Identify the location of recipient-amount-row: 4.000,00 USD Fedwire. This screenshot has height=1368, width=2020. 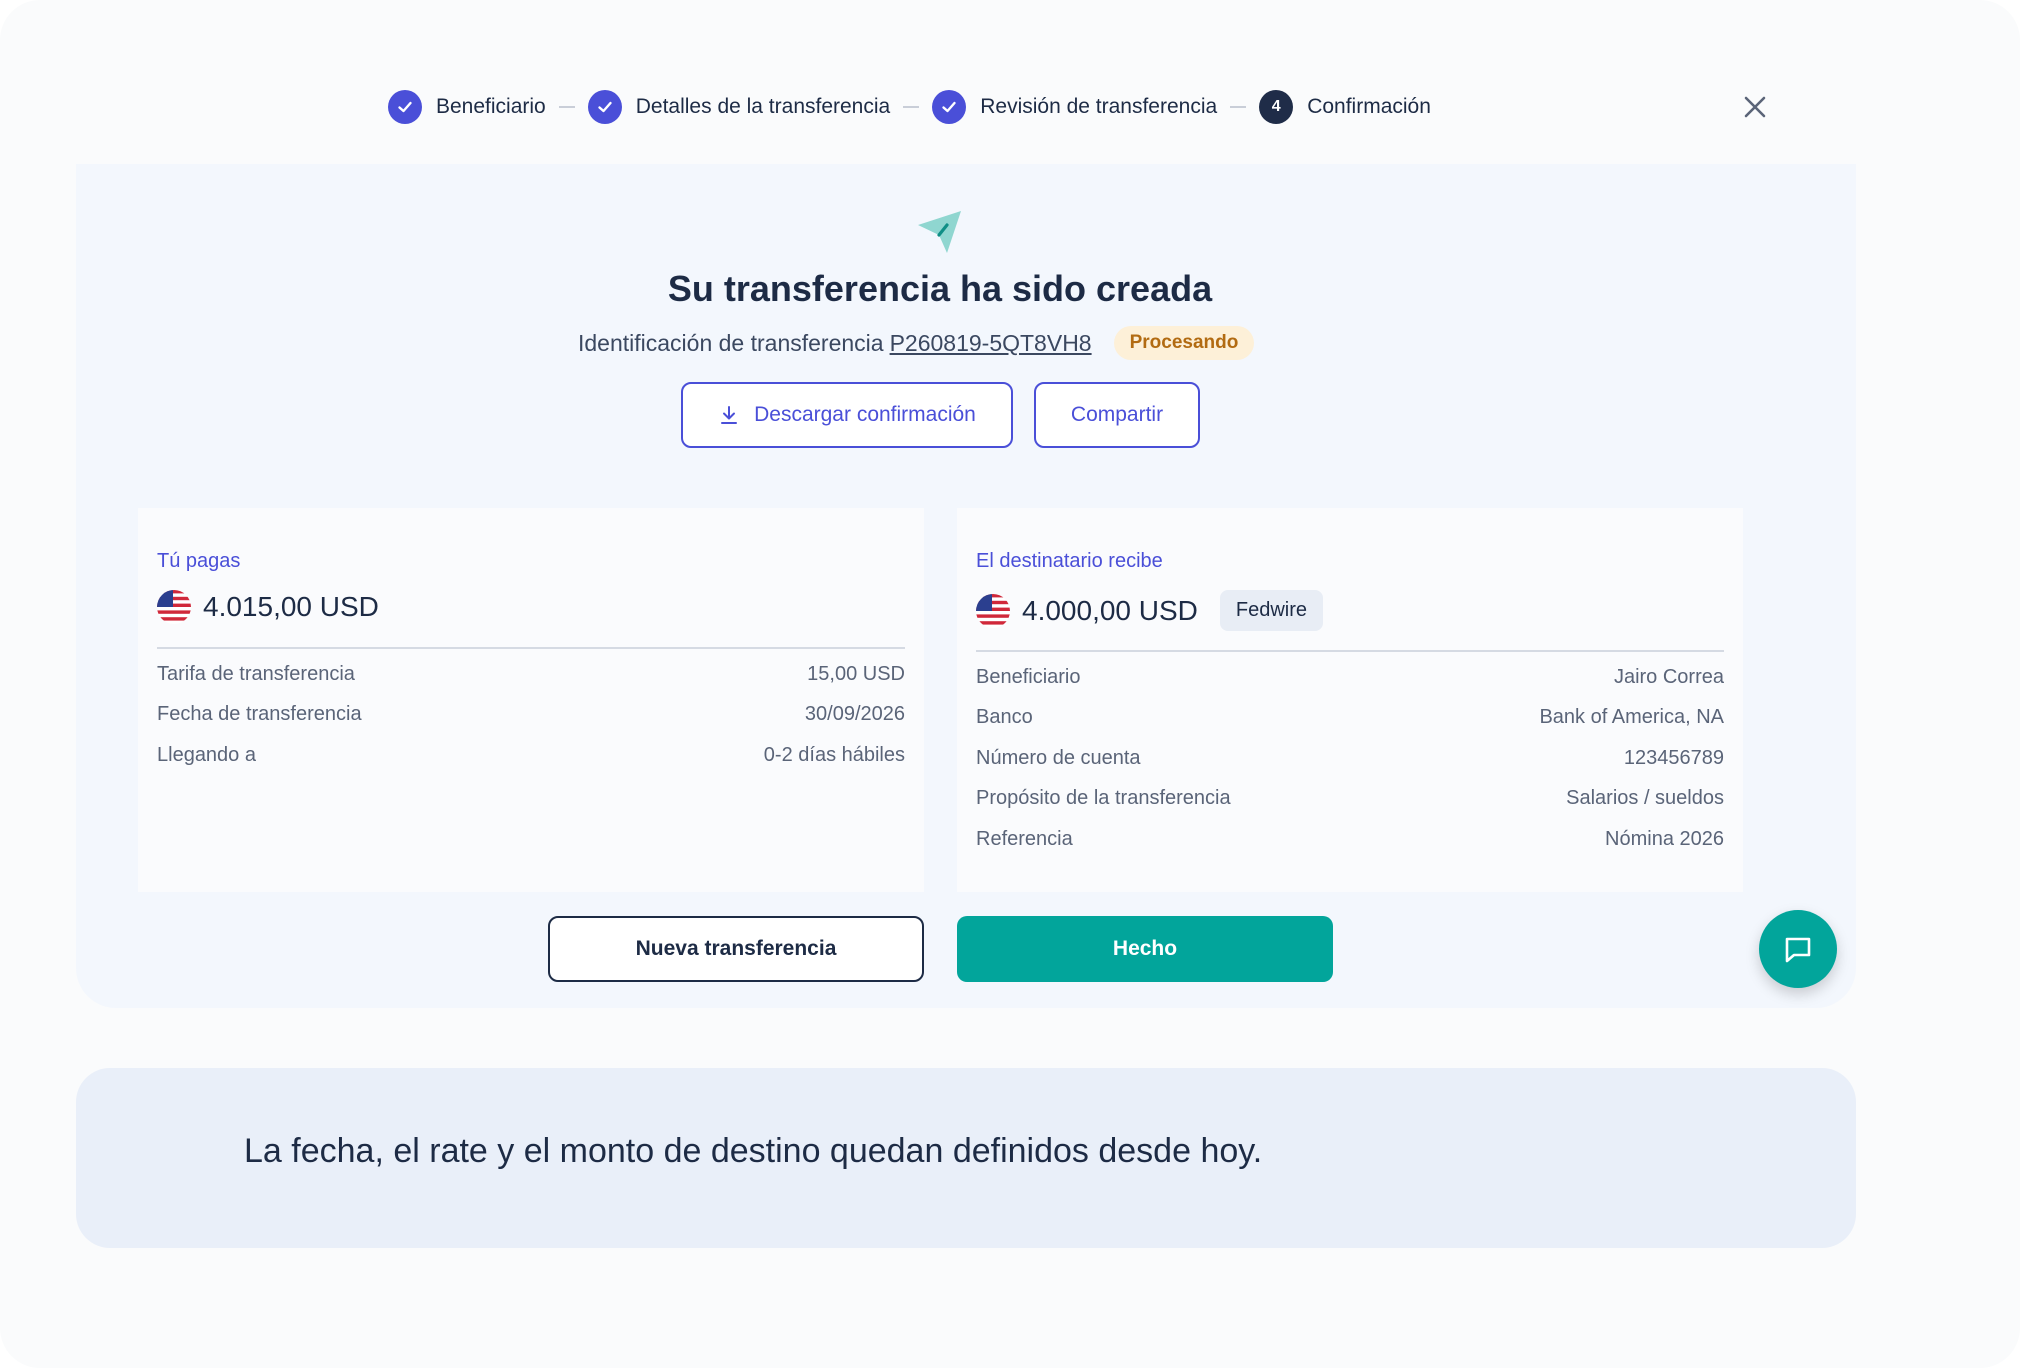
(1150, 610).